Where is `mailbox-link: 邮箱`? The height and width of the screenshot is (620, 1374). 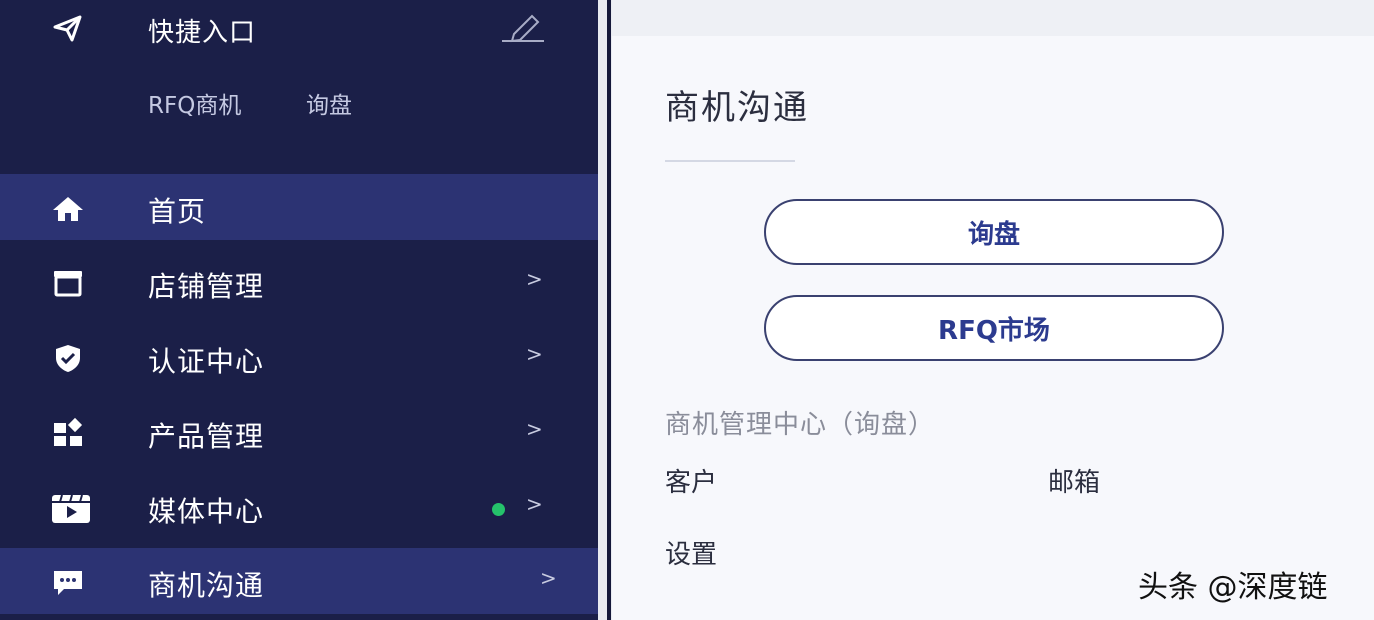
mailbox-link: 邮箱 is located at coordinates (1074, 480).